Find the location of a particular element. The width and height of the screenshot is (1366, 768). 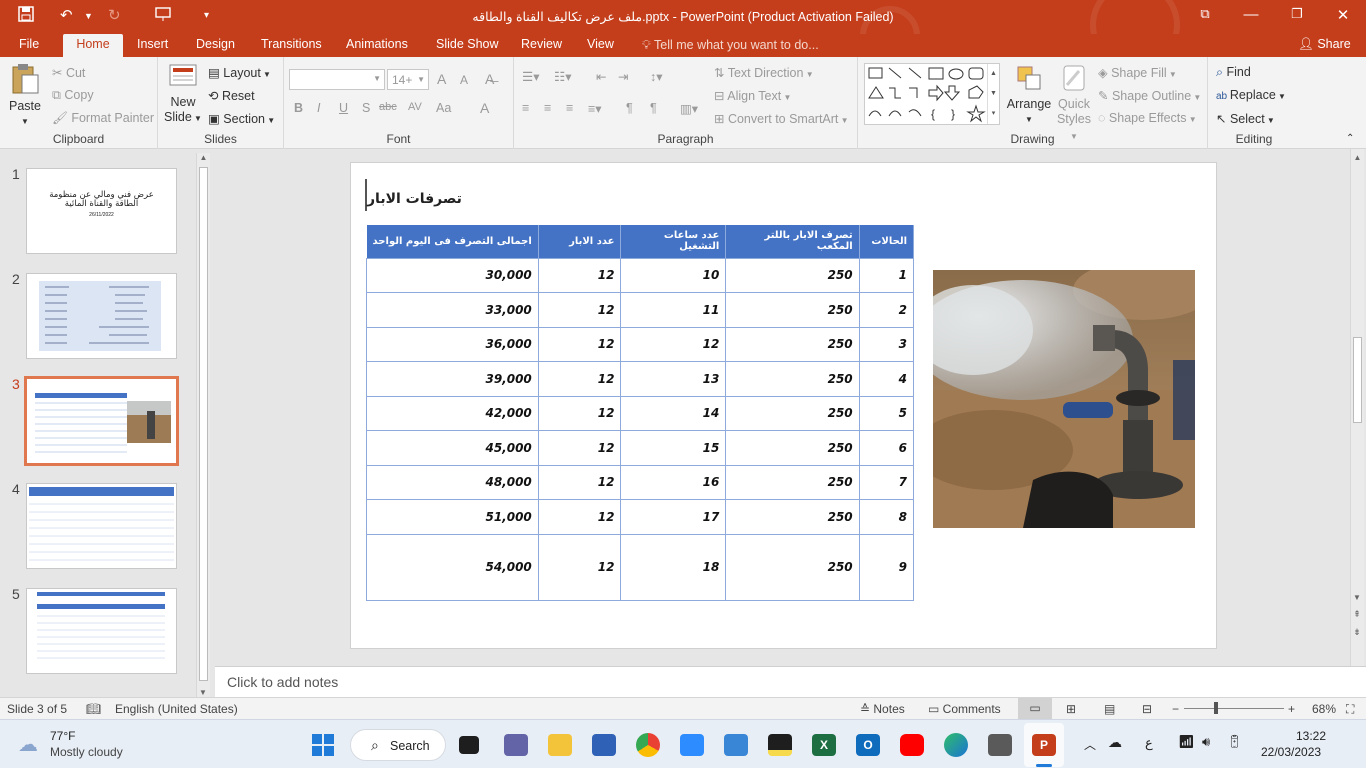

new-slide-button: New Slide ▼ is located at coordinates (183, 94).